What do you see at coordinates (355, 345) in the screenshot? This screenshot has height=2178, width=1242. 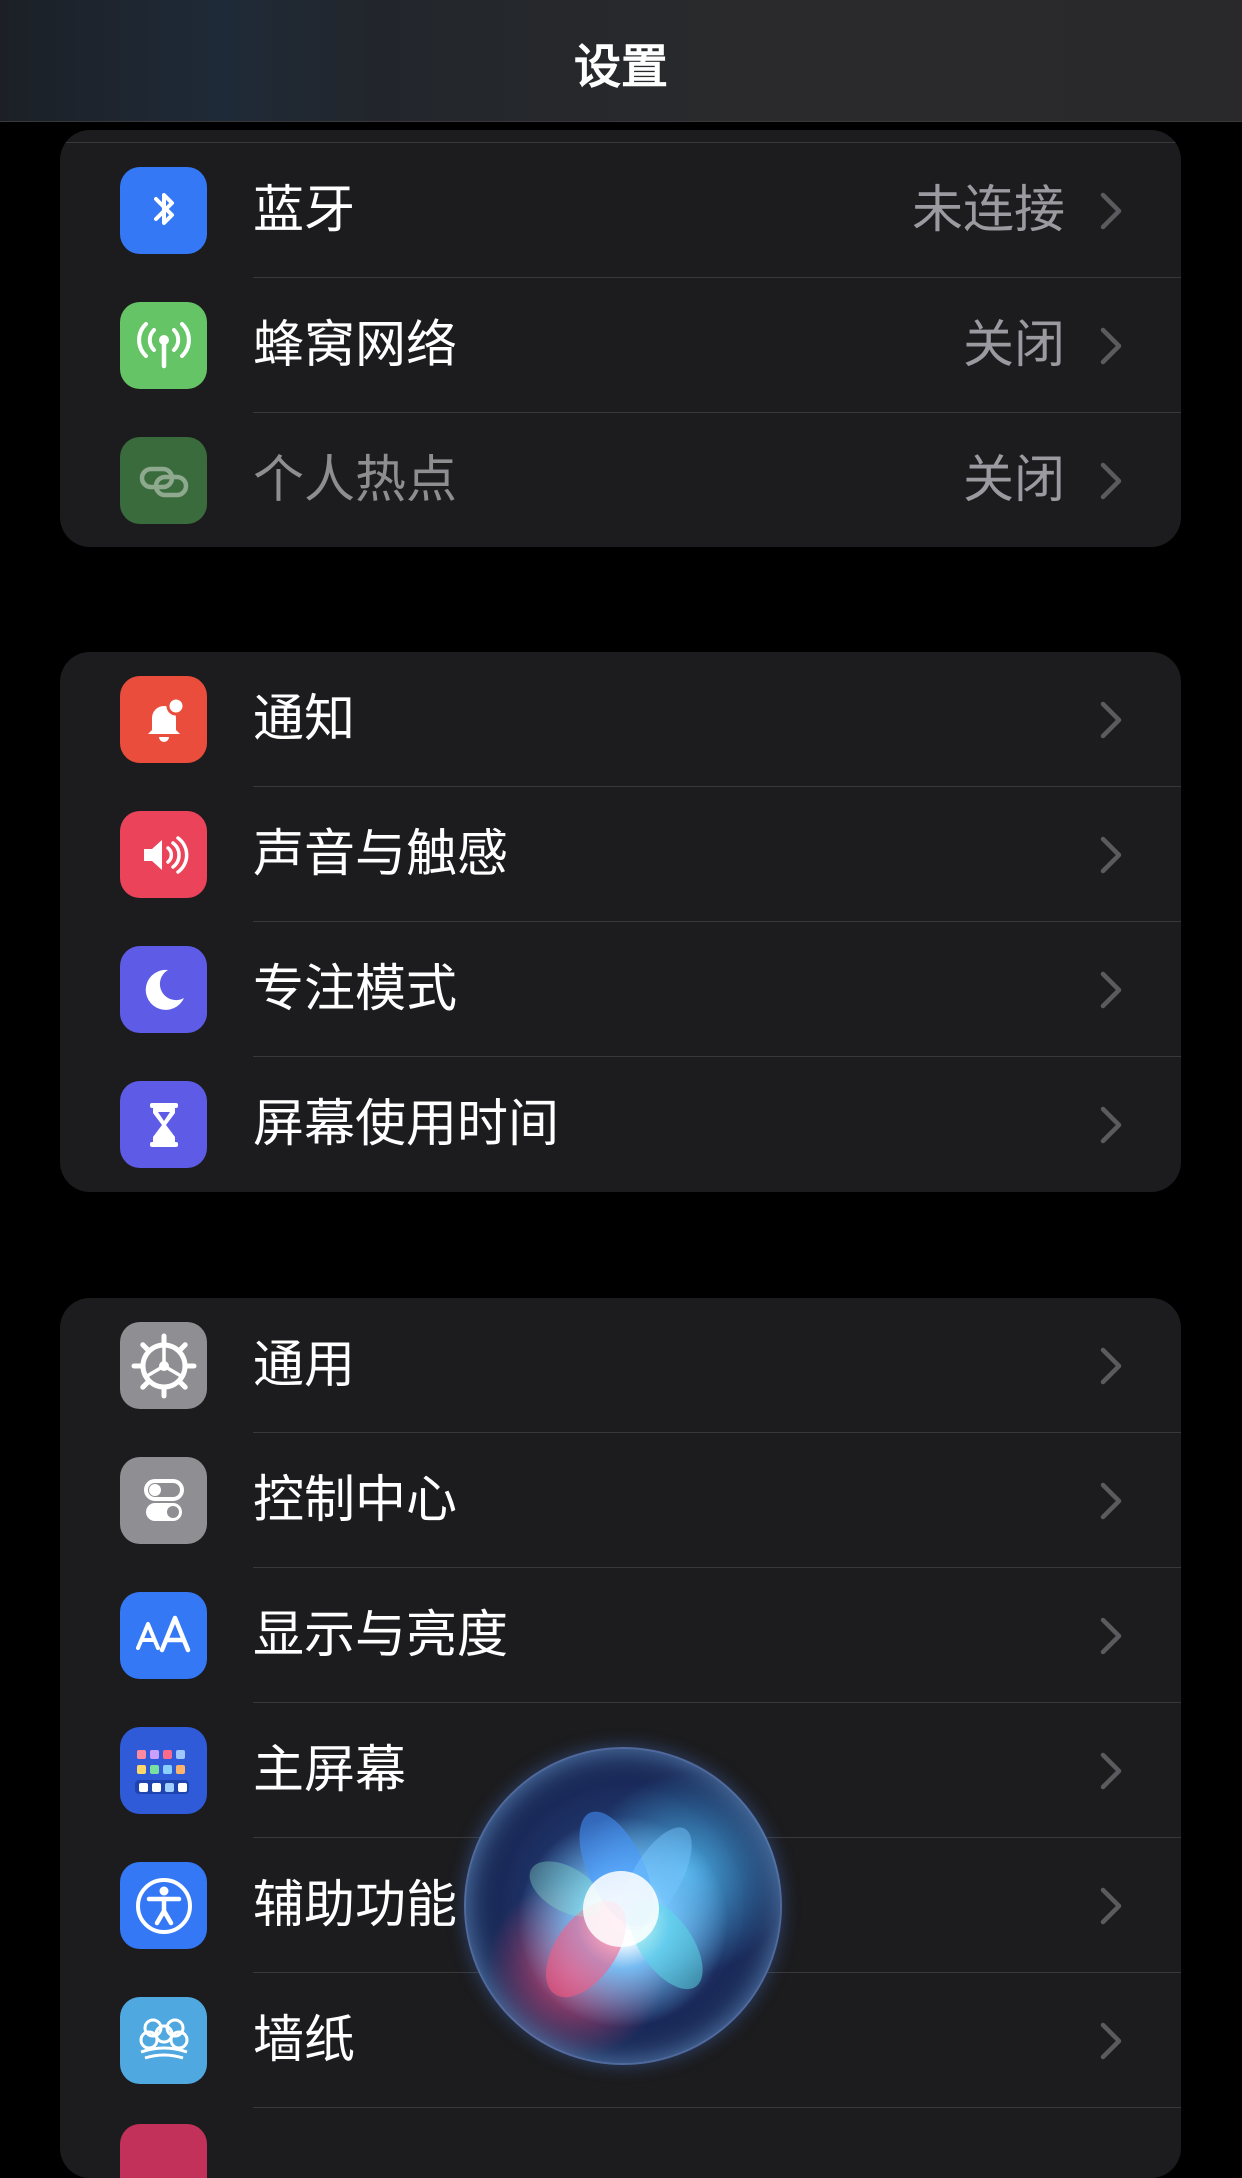 I see `settings-row-label: 蜂窝网络` at bounding box center [355, 345].